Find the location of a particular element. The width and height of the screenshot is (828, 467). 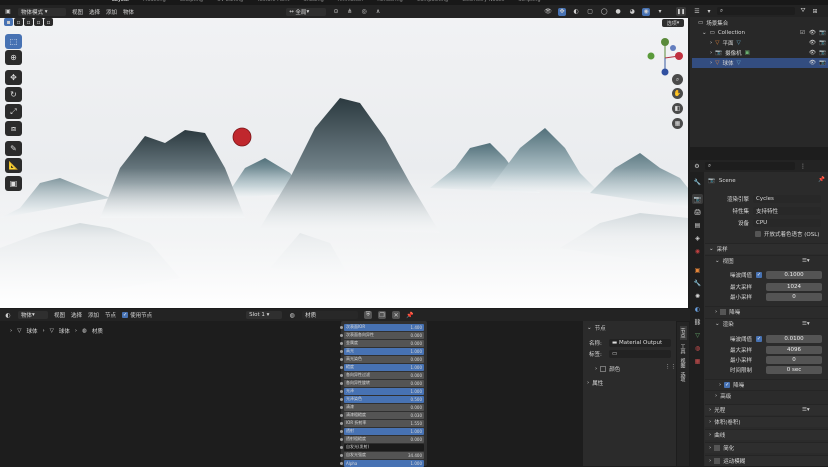

light-paths-panel-header: › 光程 ☰▾ is located at coordinates (766, 409).